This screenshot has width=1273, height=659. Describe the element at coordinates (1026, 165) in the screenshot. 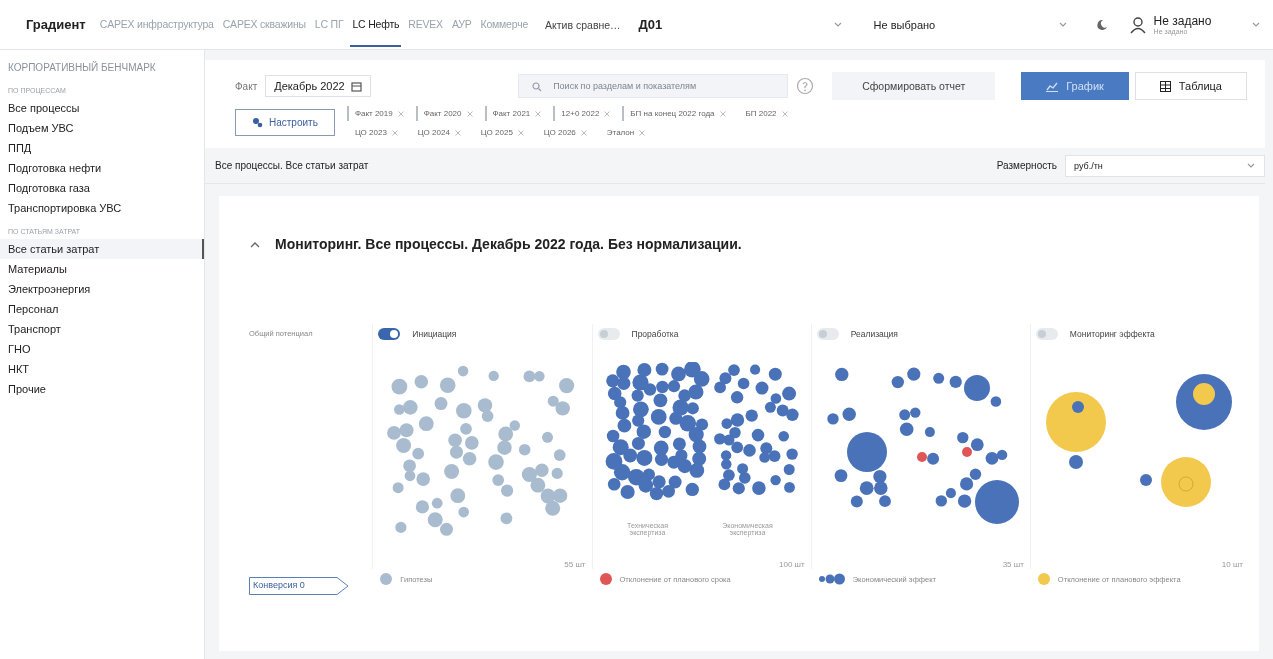

I see `unit-label: Размерность` at that location.